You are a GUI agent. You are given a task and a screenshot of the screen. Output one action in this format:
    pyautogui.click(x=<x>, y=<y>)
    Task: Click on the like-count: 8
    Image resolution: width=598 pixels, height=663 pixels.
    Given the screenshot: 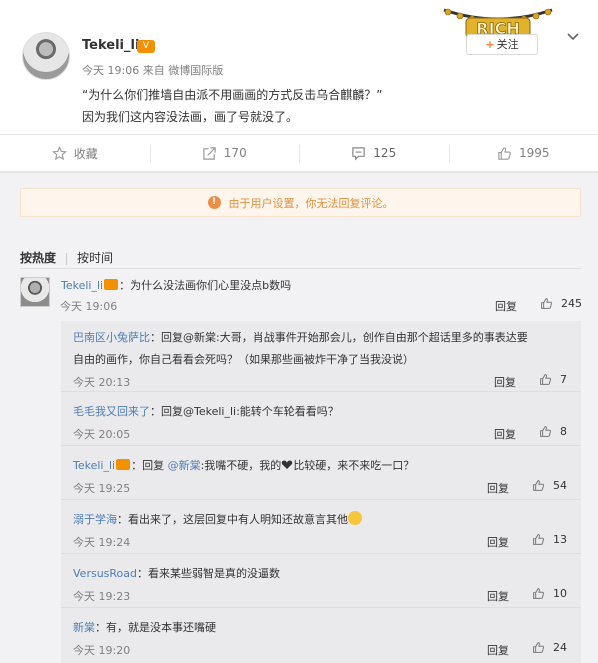 What is the action you would take?
    pyautogui.click(x=563, y=431)
    